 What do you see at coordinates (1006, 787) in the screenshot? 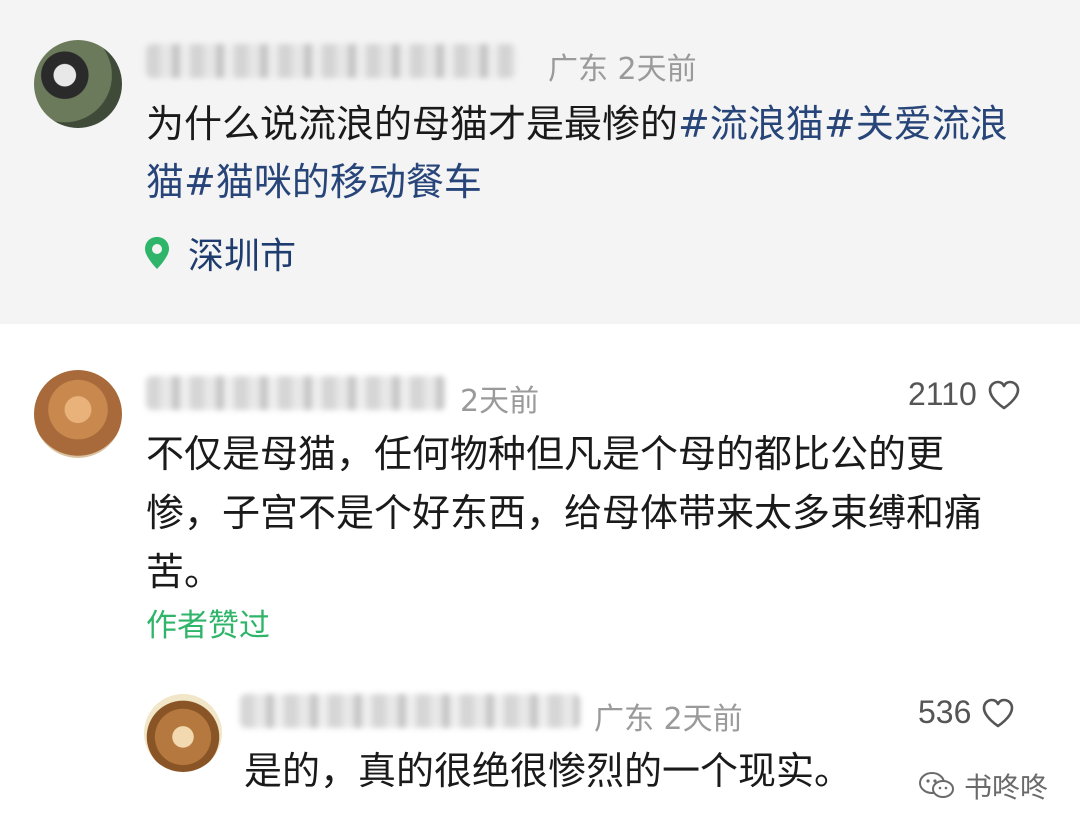
I see `watermark-text: 书咚咚` at bounding box center [1006, 787].